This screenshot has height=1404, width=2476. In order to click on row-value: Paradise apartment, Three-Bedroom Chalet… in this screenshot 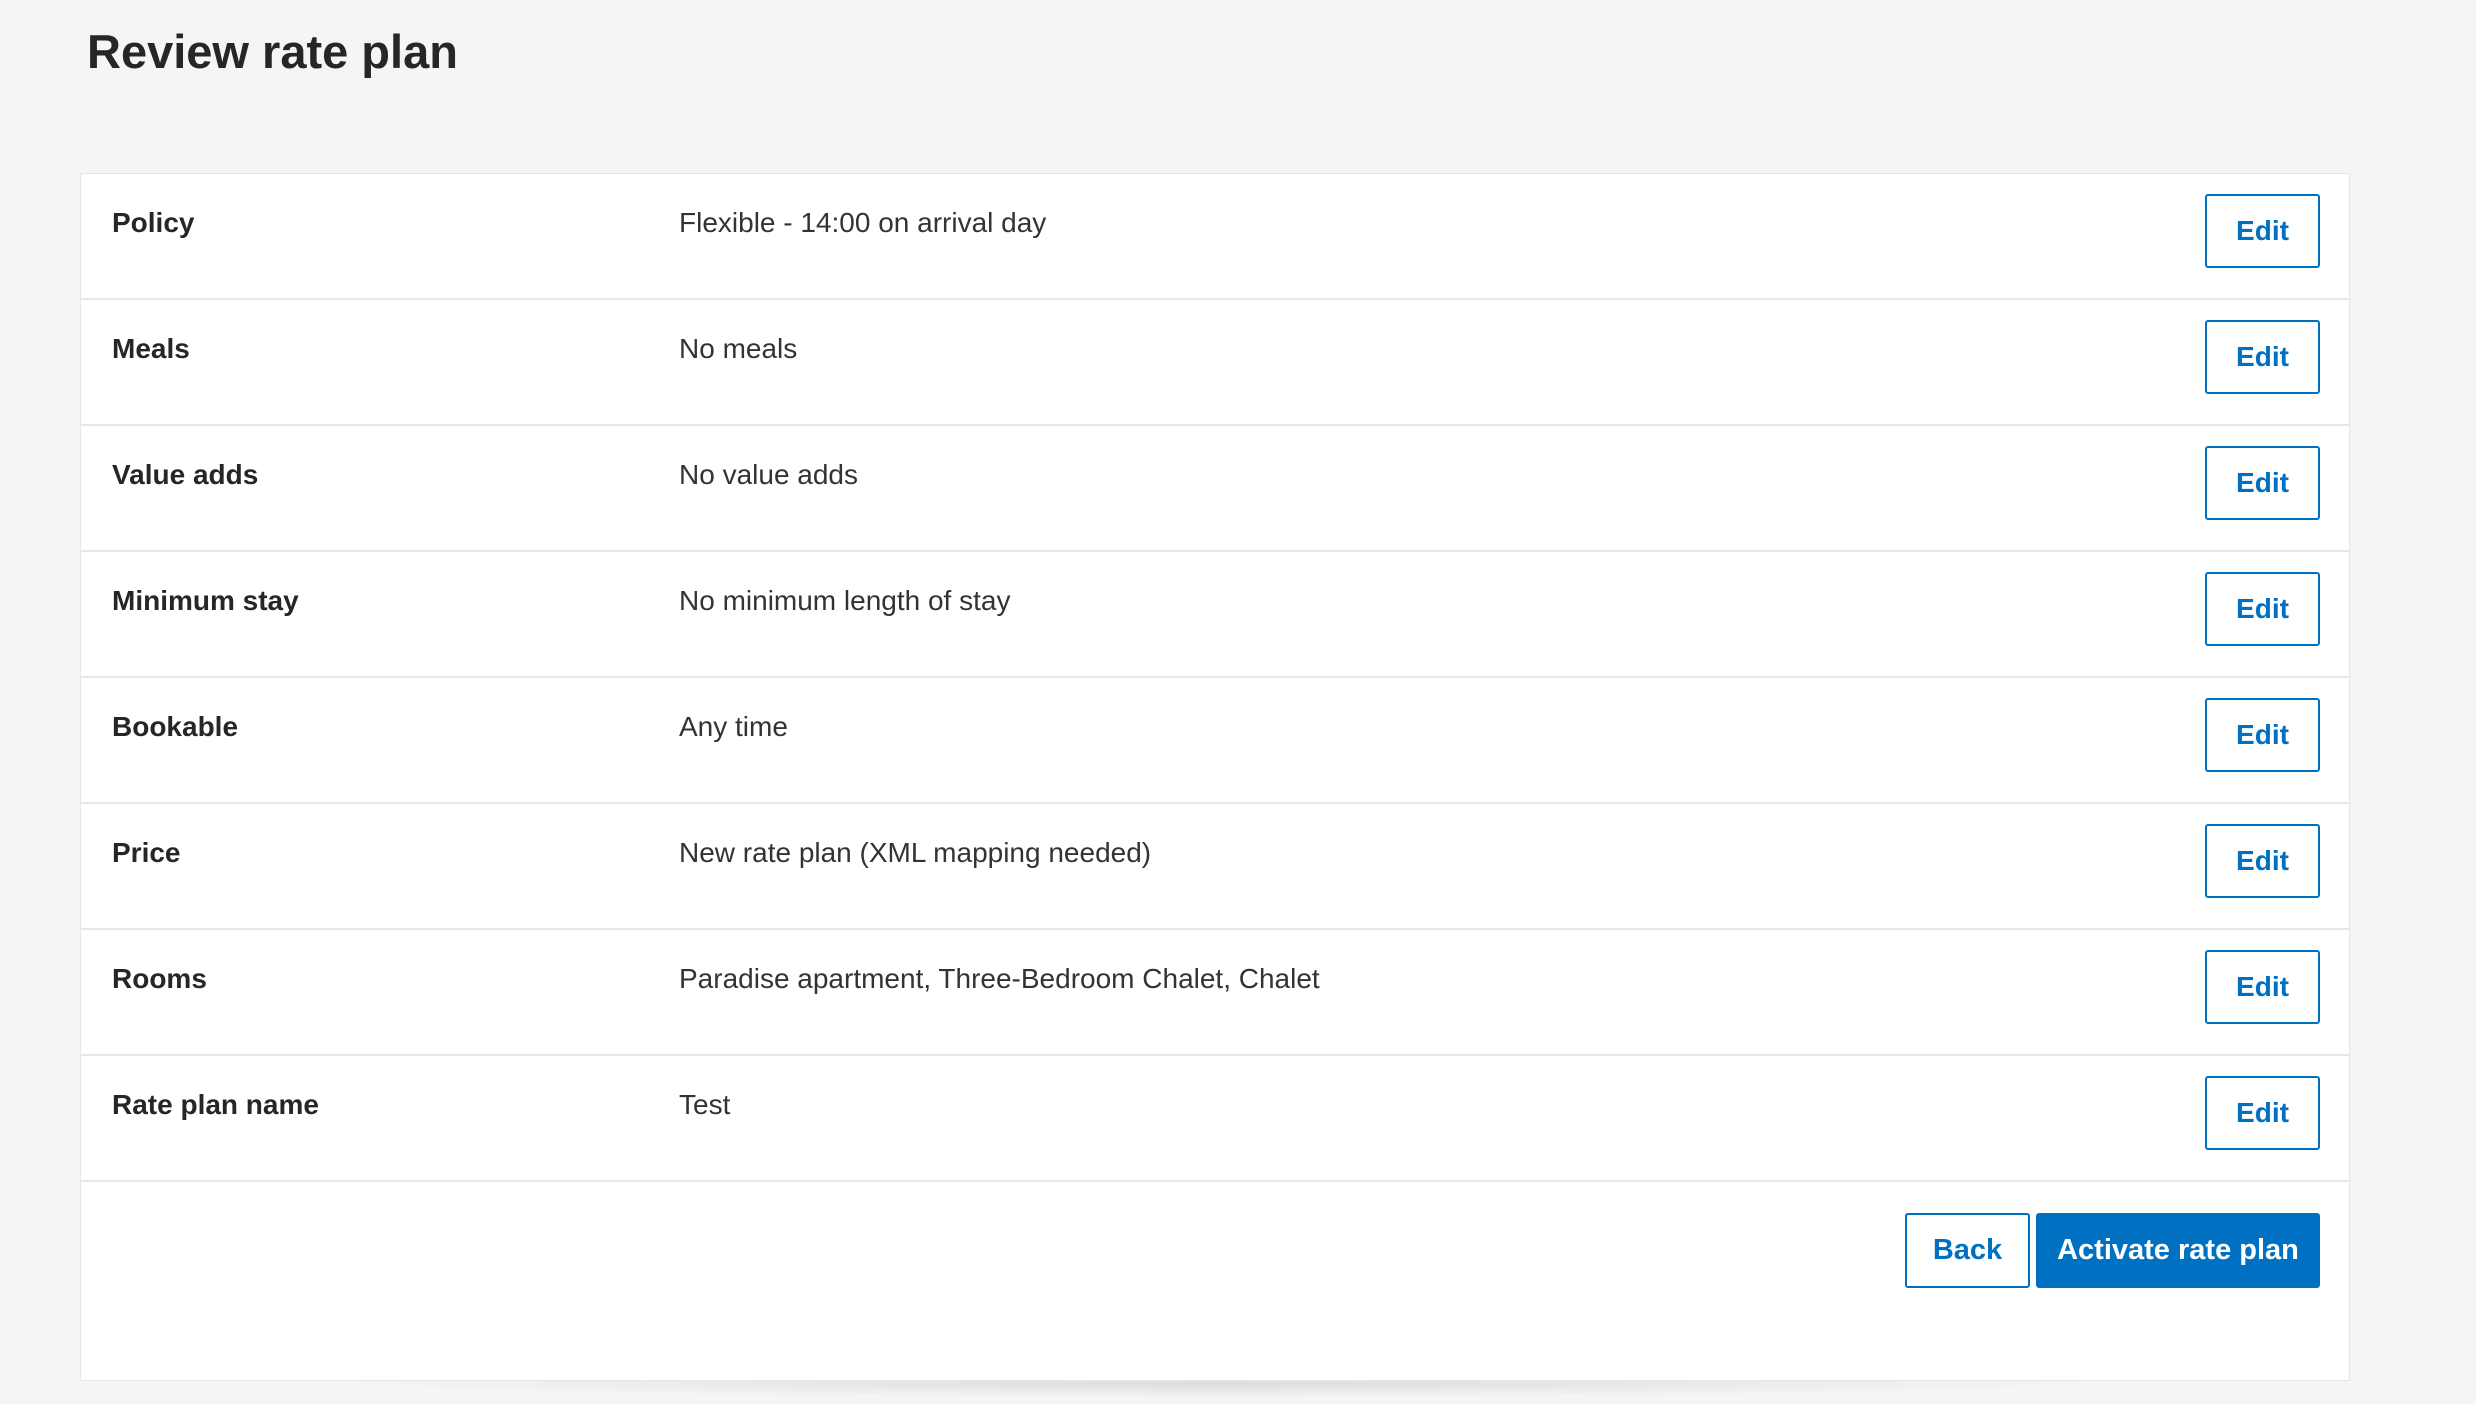, I will do `click(999, 978)`.